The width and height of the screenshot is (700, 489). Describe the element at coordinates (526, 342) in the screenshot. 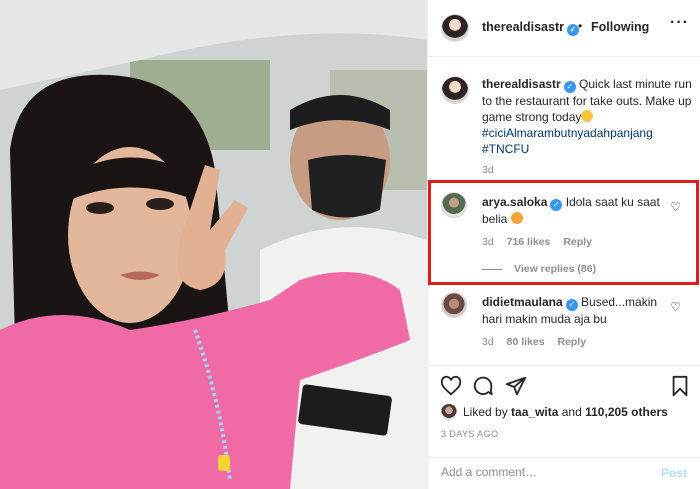

I see `comment-likes: 80 likes` at that location.